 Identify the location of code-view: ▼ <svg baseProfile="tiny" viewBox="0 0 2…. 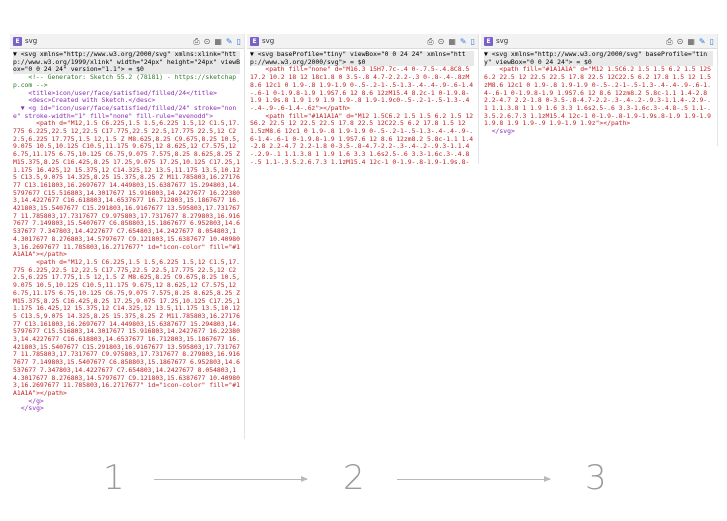
(362, 106).